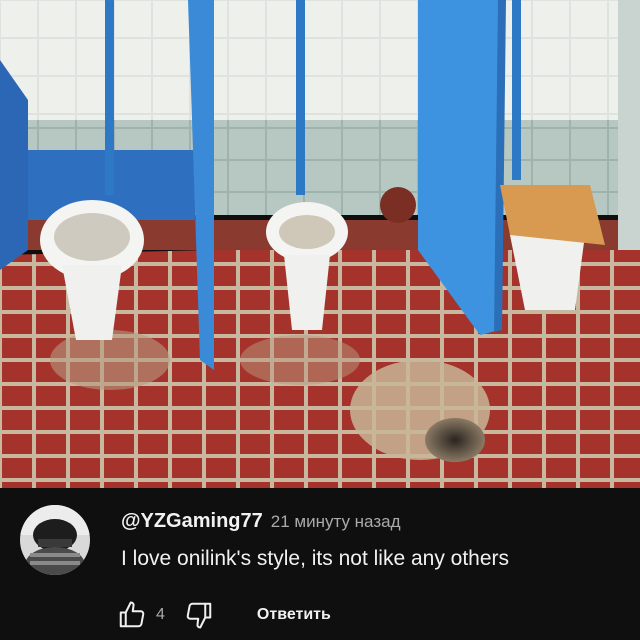 The width and height of the screenshot is (640, 640). I want to click on comment-author: @YZGaming77, so click(192, 521).